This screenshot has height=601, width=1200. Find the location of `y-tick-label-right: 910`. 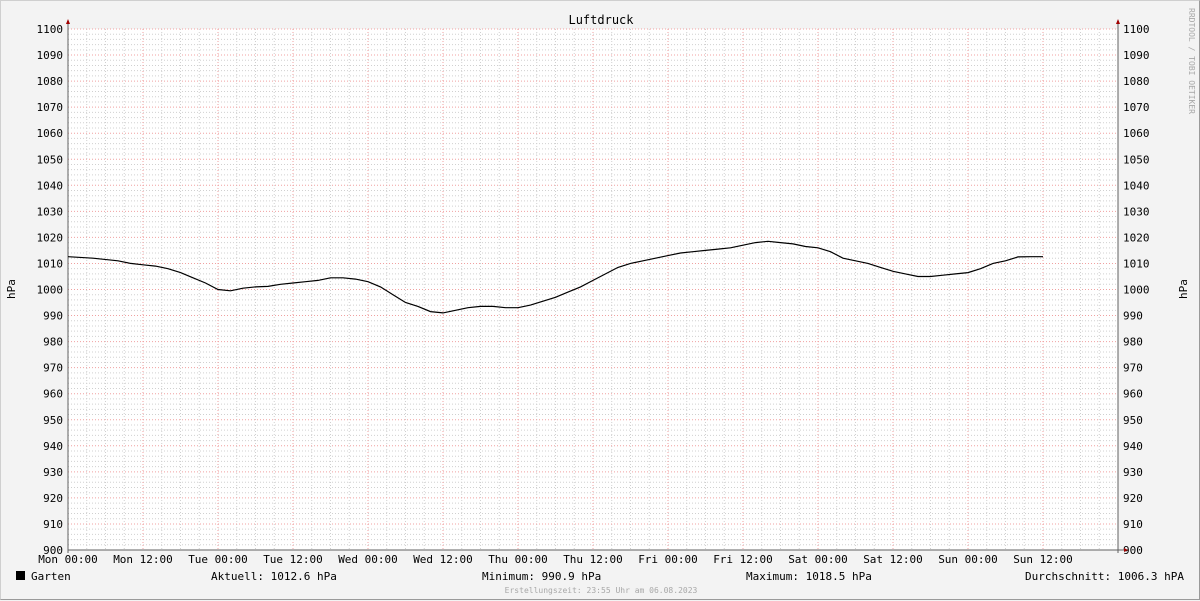

y-tick-label-right: 910 is located at coordinates (1133, 524).